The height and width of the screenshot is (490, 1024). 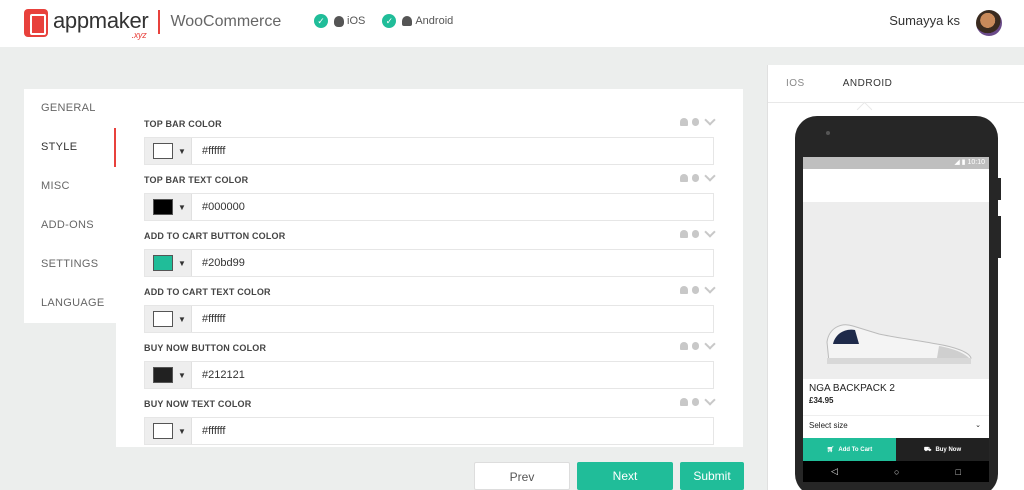 I want to click on ios-badge: ✓ iOS, so click(x=339, y=21).